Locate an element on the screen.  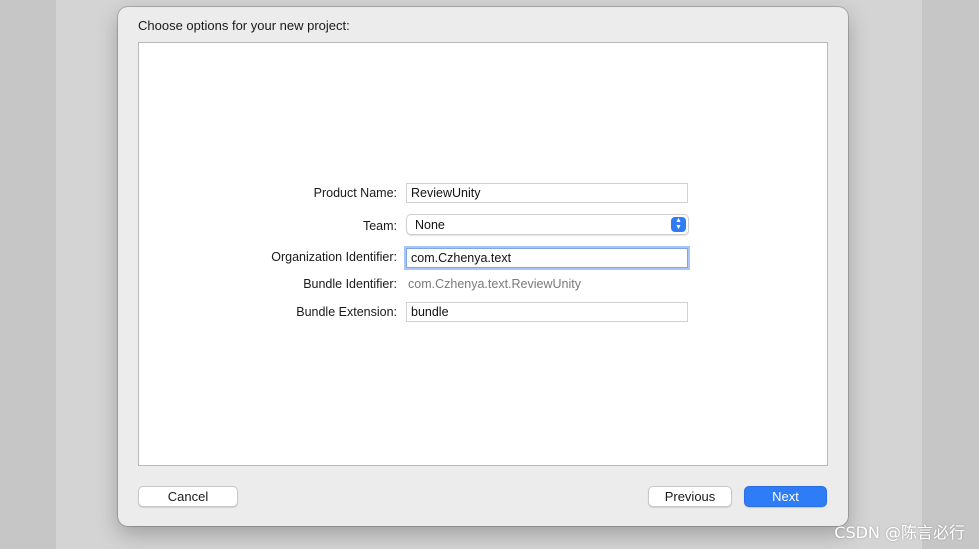
product-name-label: Product Name: is located at coordinates (355, 193).